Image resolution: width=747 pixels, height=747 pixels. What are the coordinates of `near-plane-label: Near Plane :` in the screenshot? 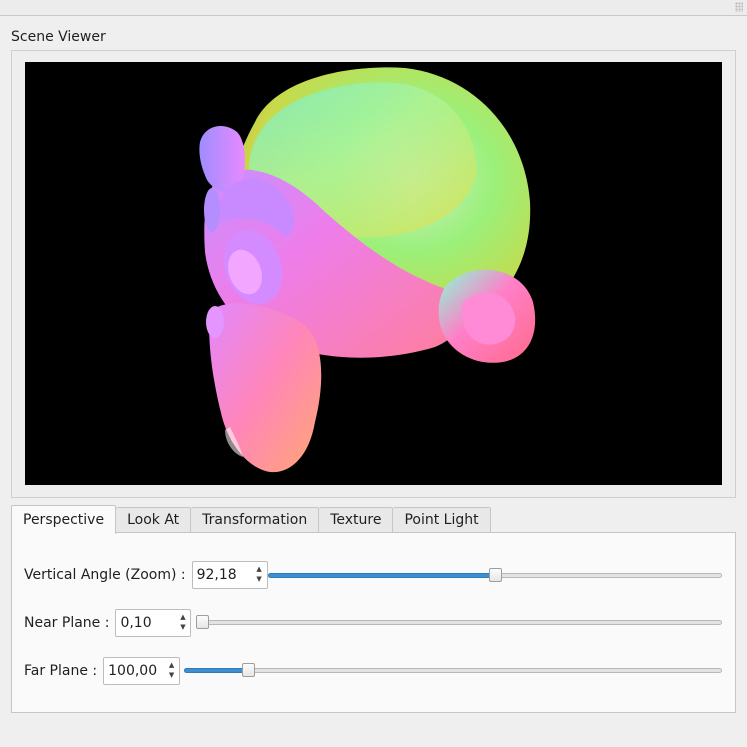 It's located at (67, 623).